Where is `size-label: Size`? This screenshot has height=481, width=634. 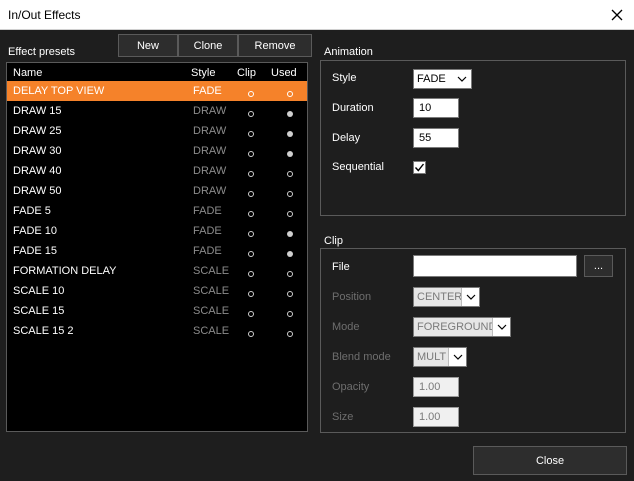 size-label: Size is located at coordinates (343, 417).